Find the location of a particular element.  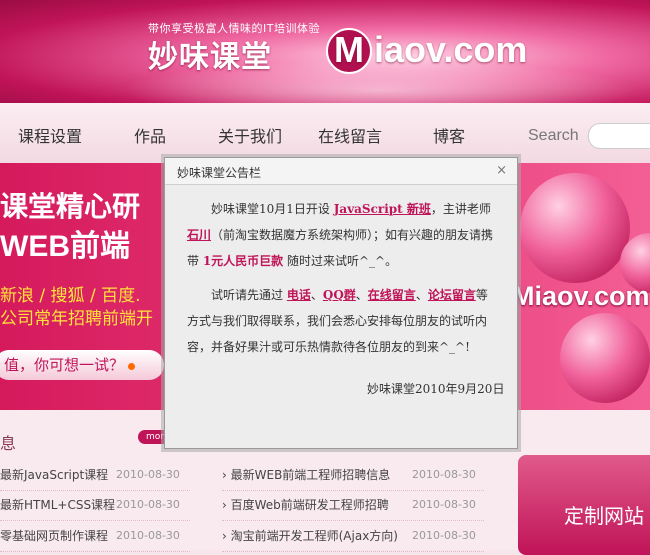

custom-website-label: 定制网站 is located at coordinates (604, 516).